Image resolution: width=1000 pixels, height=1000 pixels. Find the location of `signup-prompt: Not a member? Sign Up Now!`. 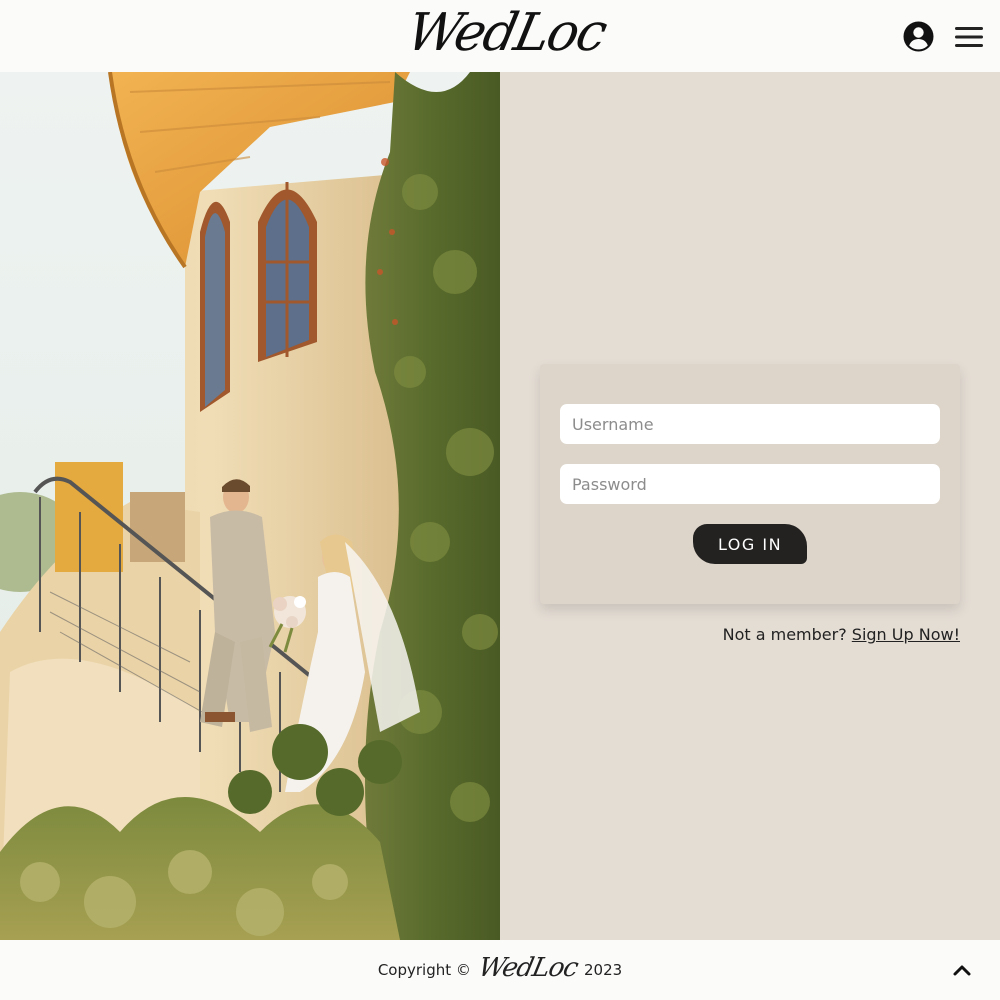

signup-prompt: Not a member? Sign Up Now! is located at coordinates (841, 634).